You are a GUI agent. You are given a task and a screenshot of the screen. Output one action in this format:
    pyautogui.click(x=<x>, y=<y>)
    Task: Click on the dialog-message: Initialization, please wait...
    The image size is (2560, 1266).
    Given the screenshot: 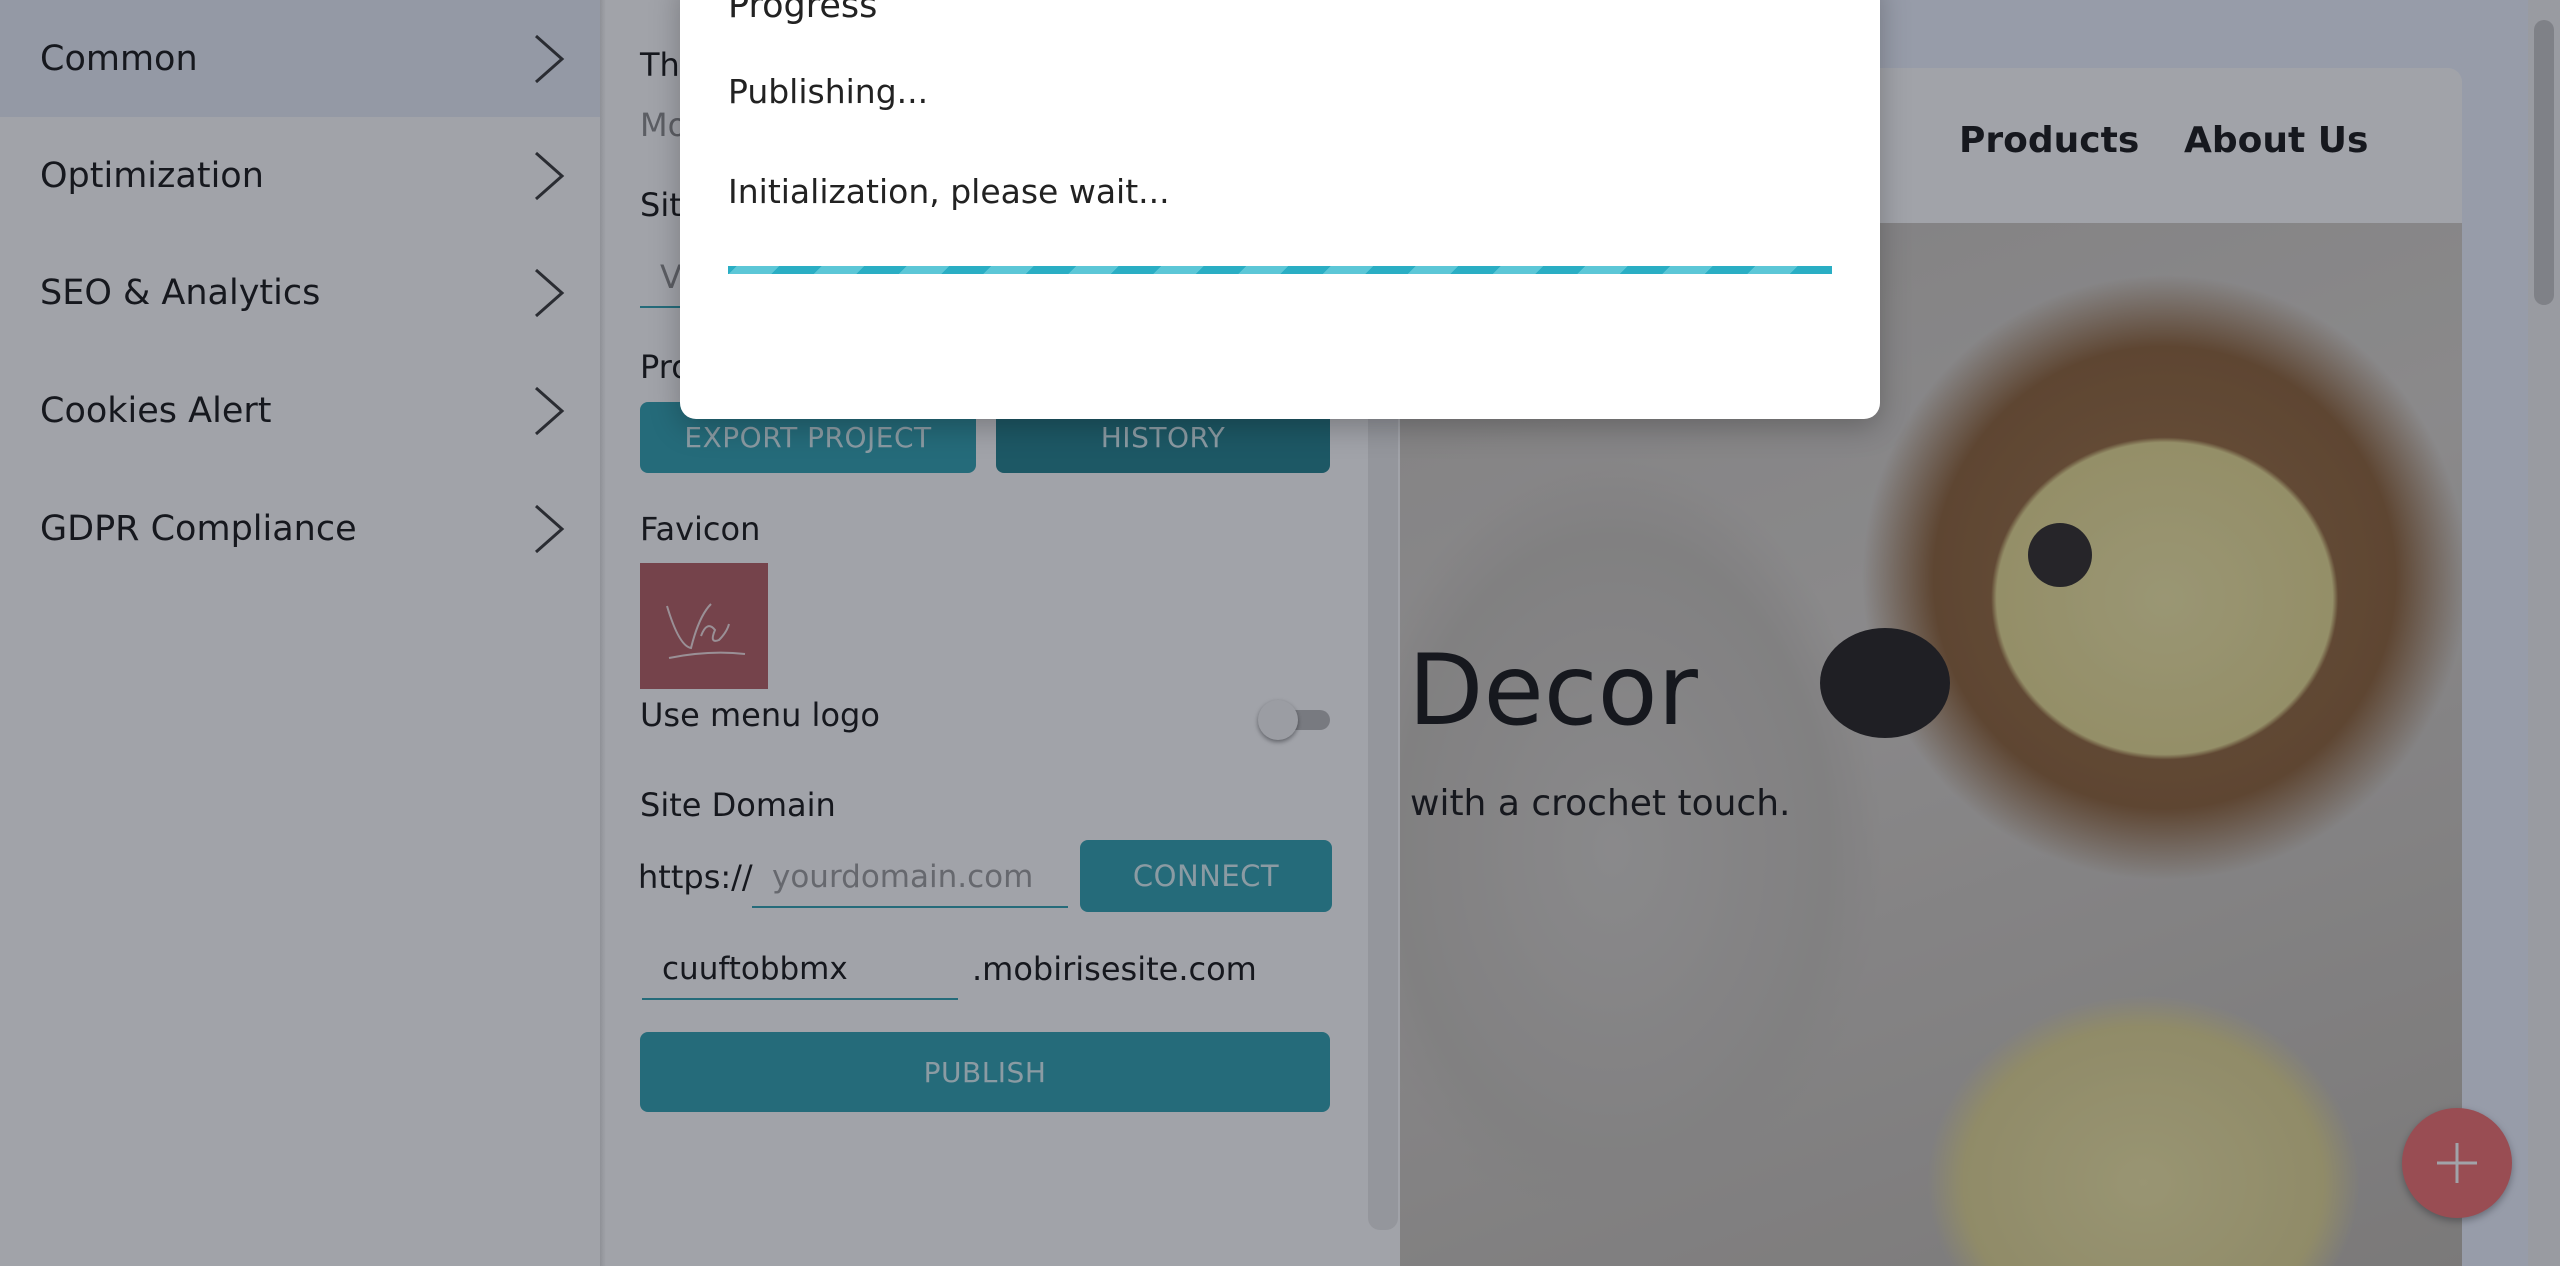 What is the action you would take?
    pyautogui.click(x=949, y=191)
    